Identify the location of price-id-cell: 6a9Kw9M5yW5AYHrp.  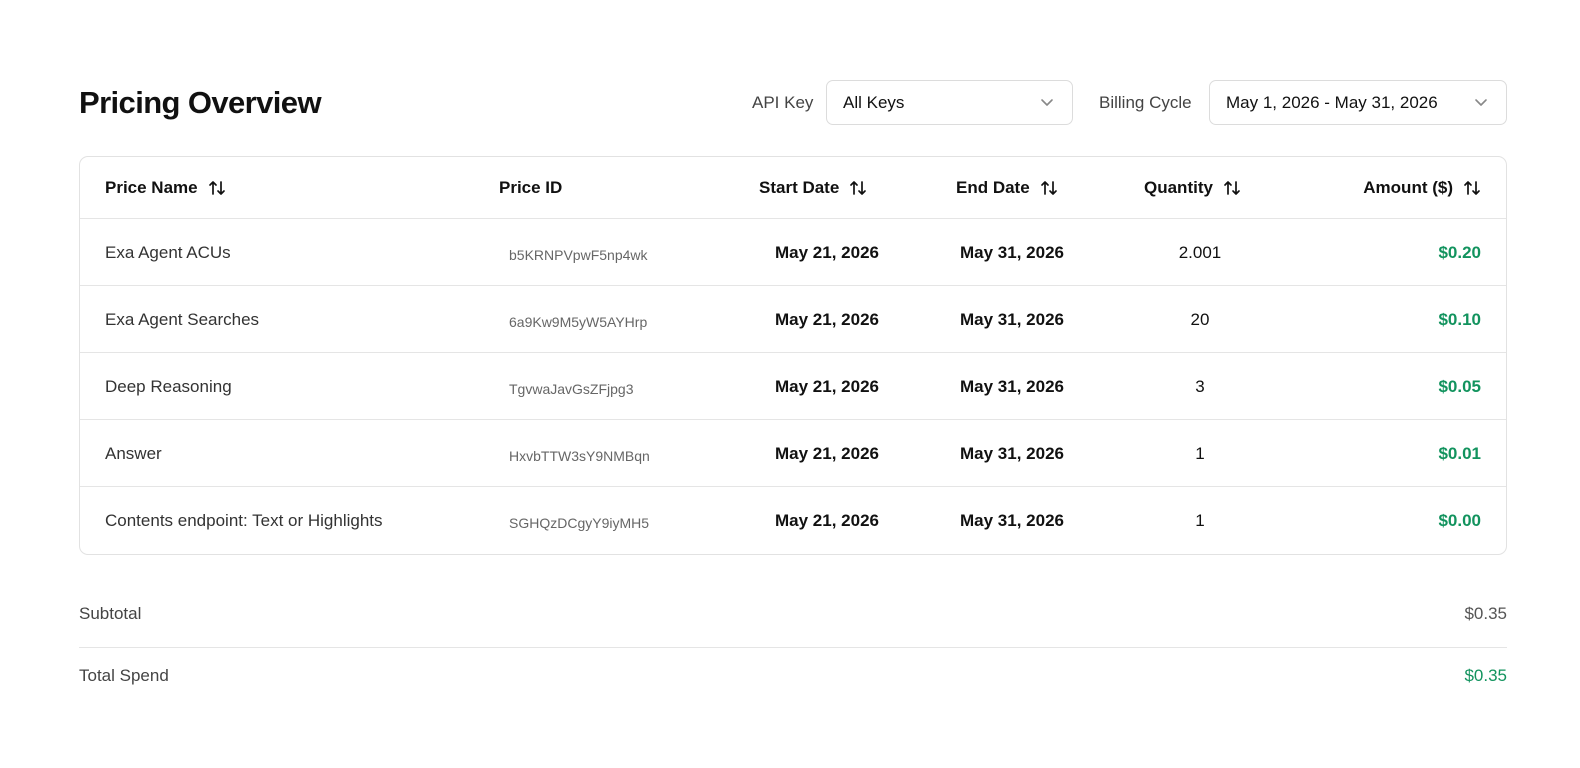
(578, 322).